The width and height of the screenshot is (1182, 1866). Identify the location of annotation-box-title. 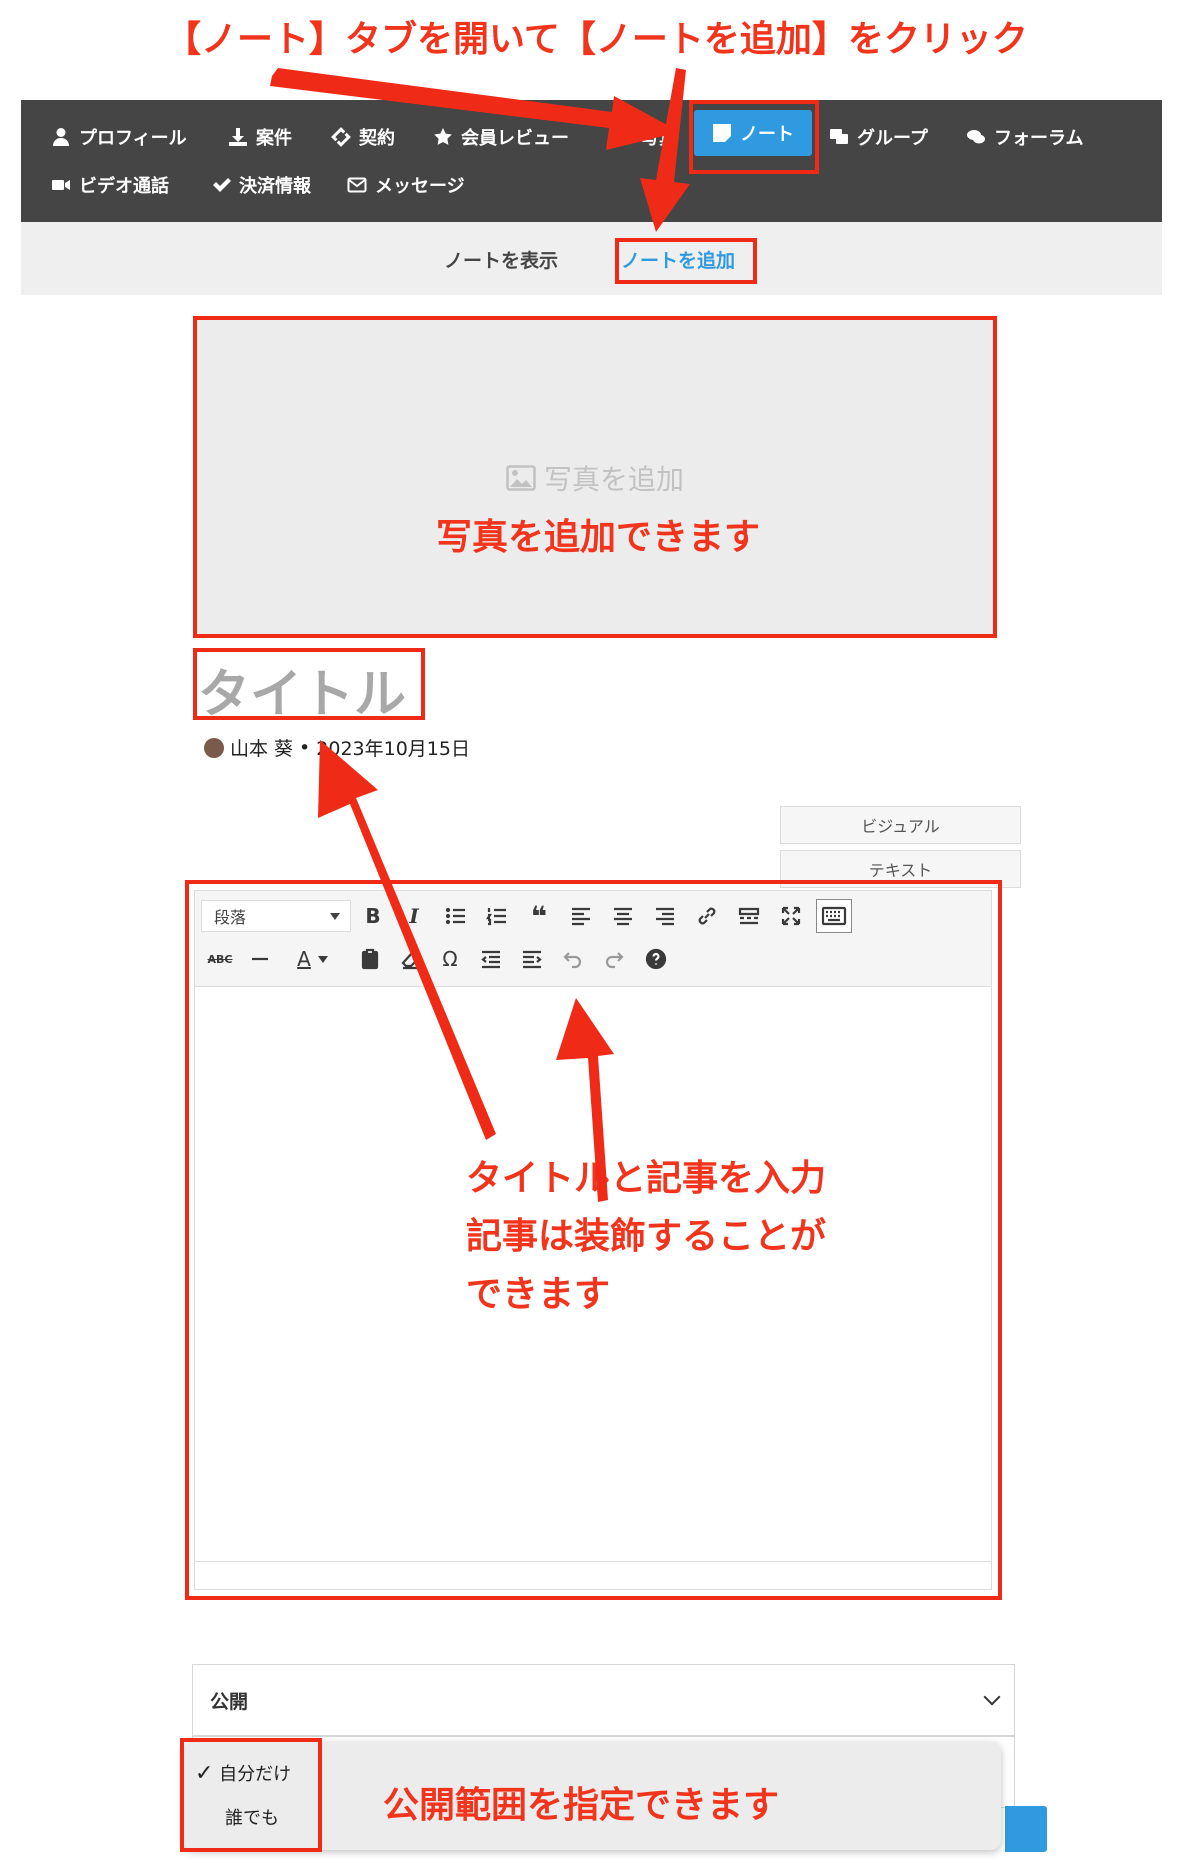
(309, 684).